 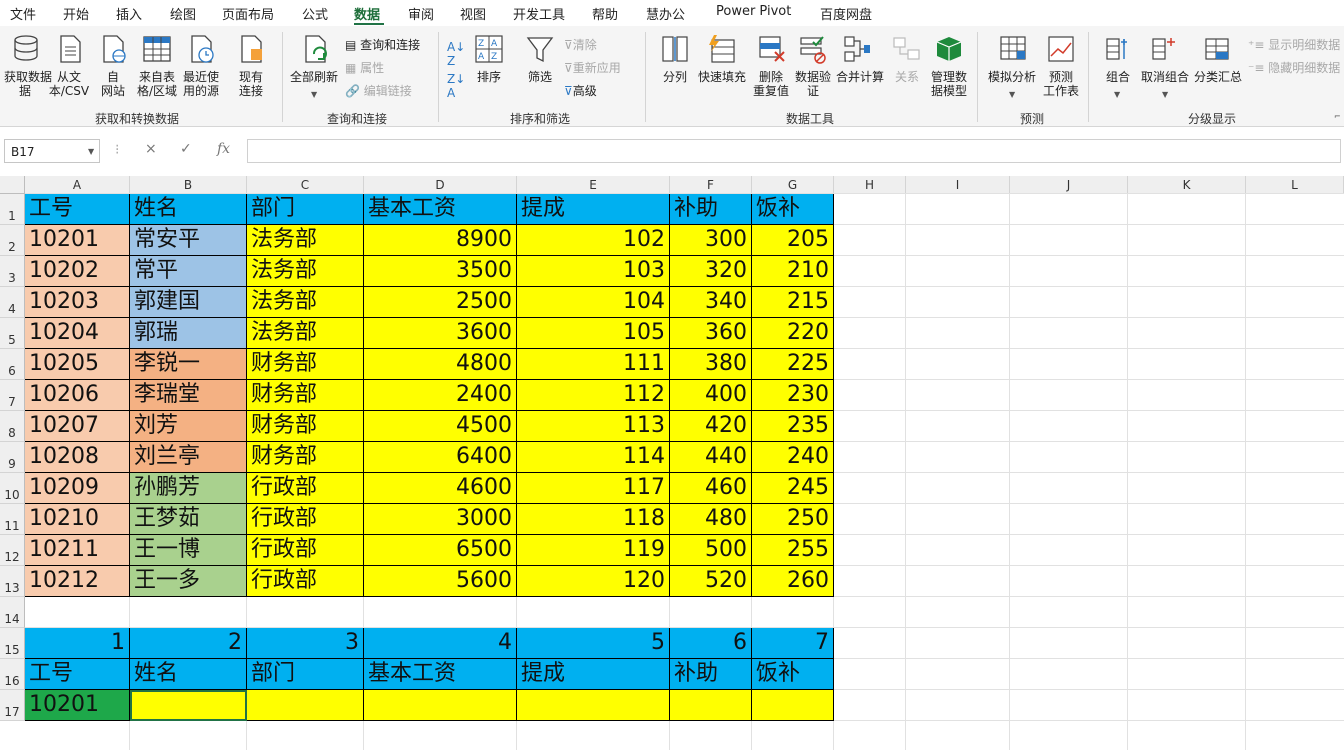 What do you see at coordinates (711, 185) in the screenshot?
I see `column-header-f: F` at bounding box center [711, 185].